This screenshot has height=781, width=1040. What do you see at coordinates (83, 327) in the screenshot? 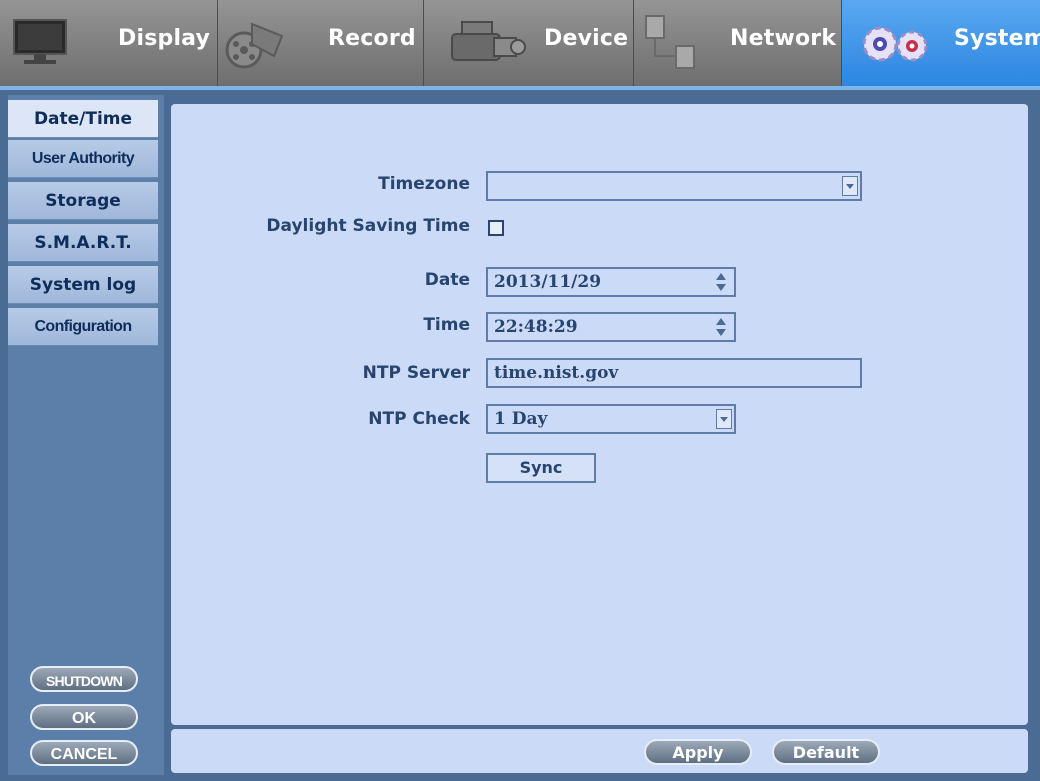
I see `sidebar-item-configuration: Configuration` at bounding box center [83, 327].